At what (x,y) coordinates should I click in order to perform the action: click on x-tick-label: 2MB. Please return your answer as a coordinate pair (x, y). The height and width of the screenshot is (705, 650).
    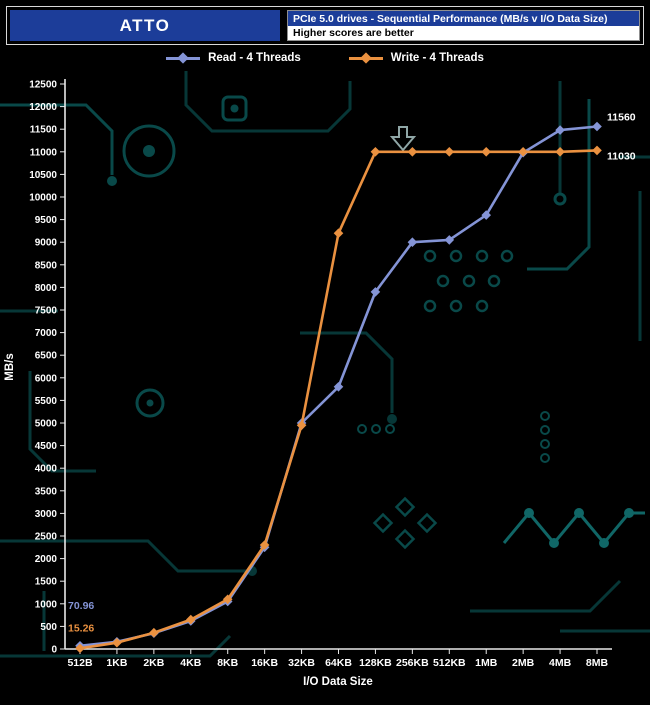
    Looking at the image, I should click on (523, 663).